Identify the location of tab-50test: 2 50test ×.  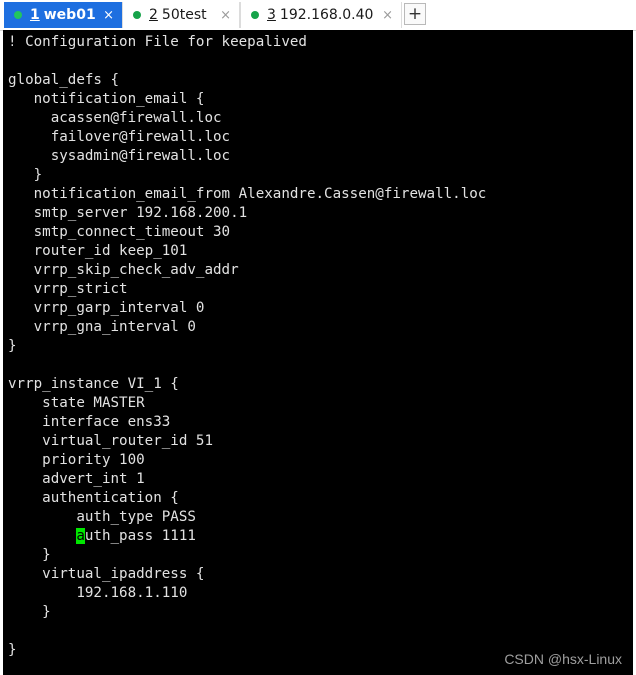
(181, 15).